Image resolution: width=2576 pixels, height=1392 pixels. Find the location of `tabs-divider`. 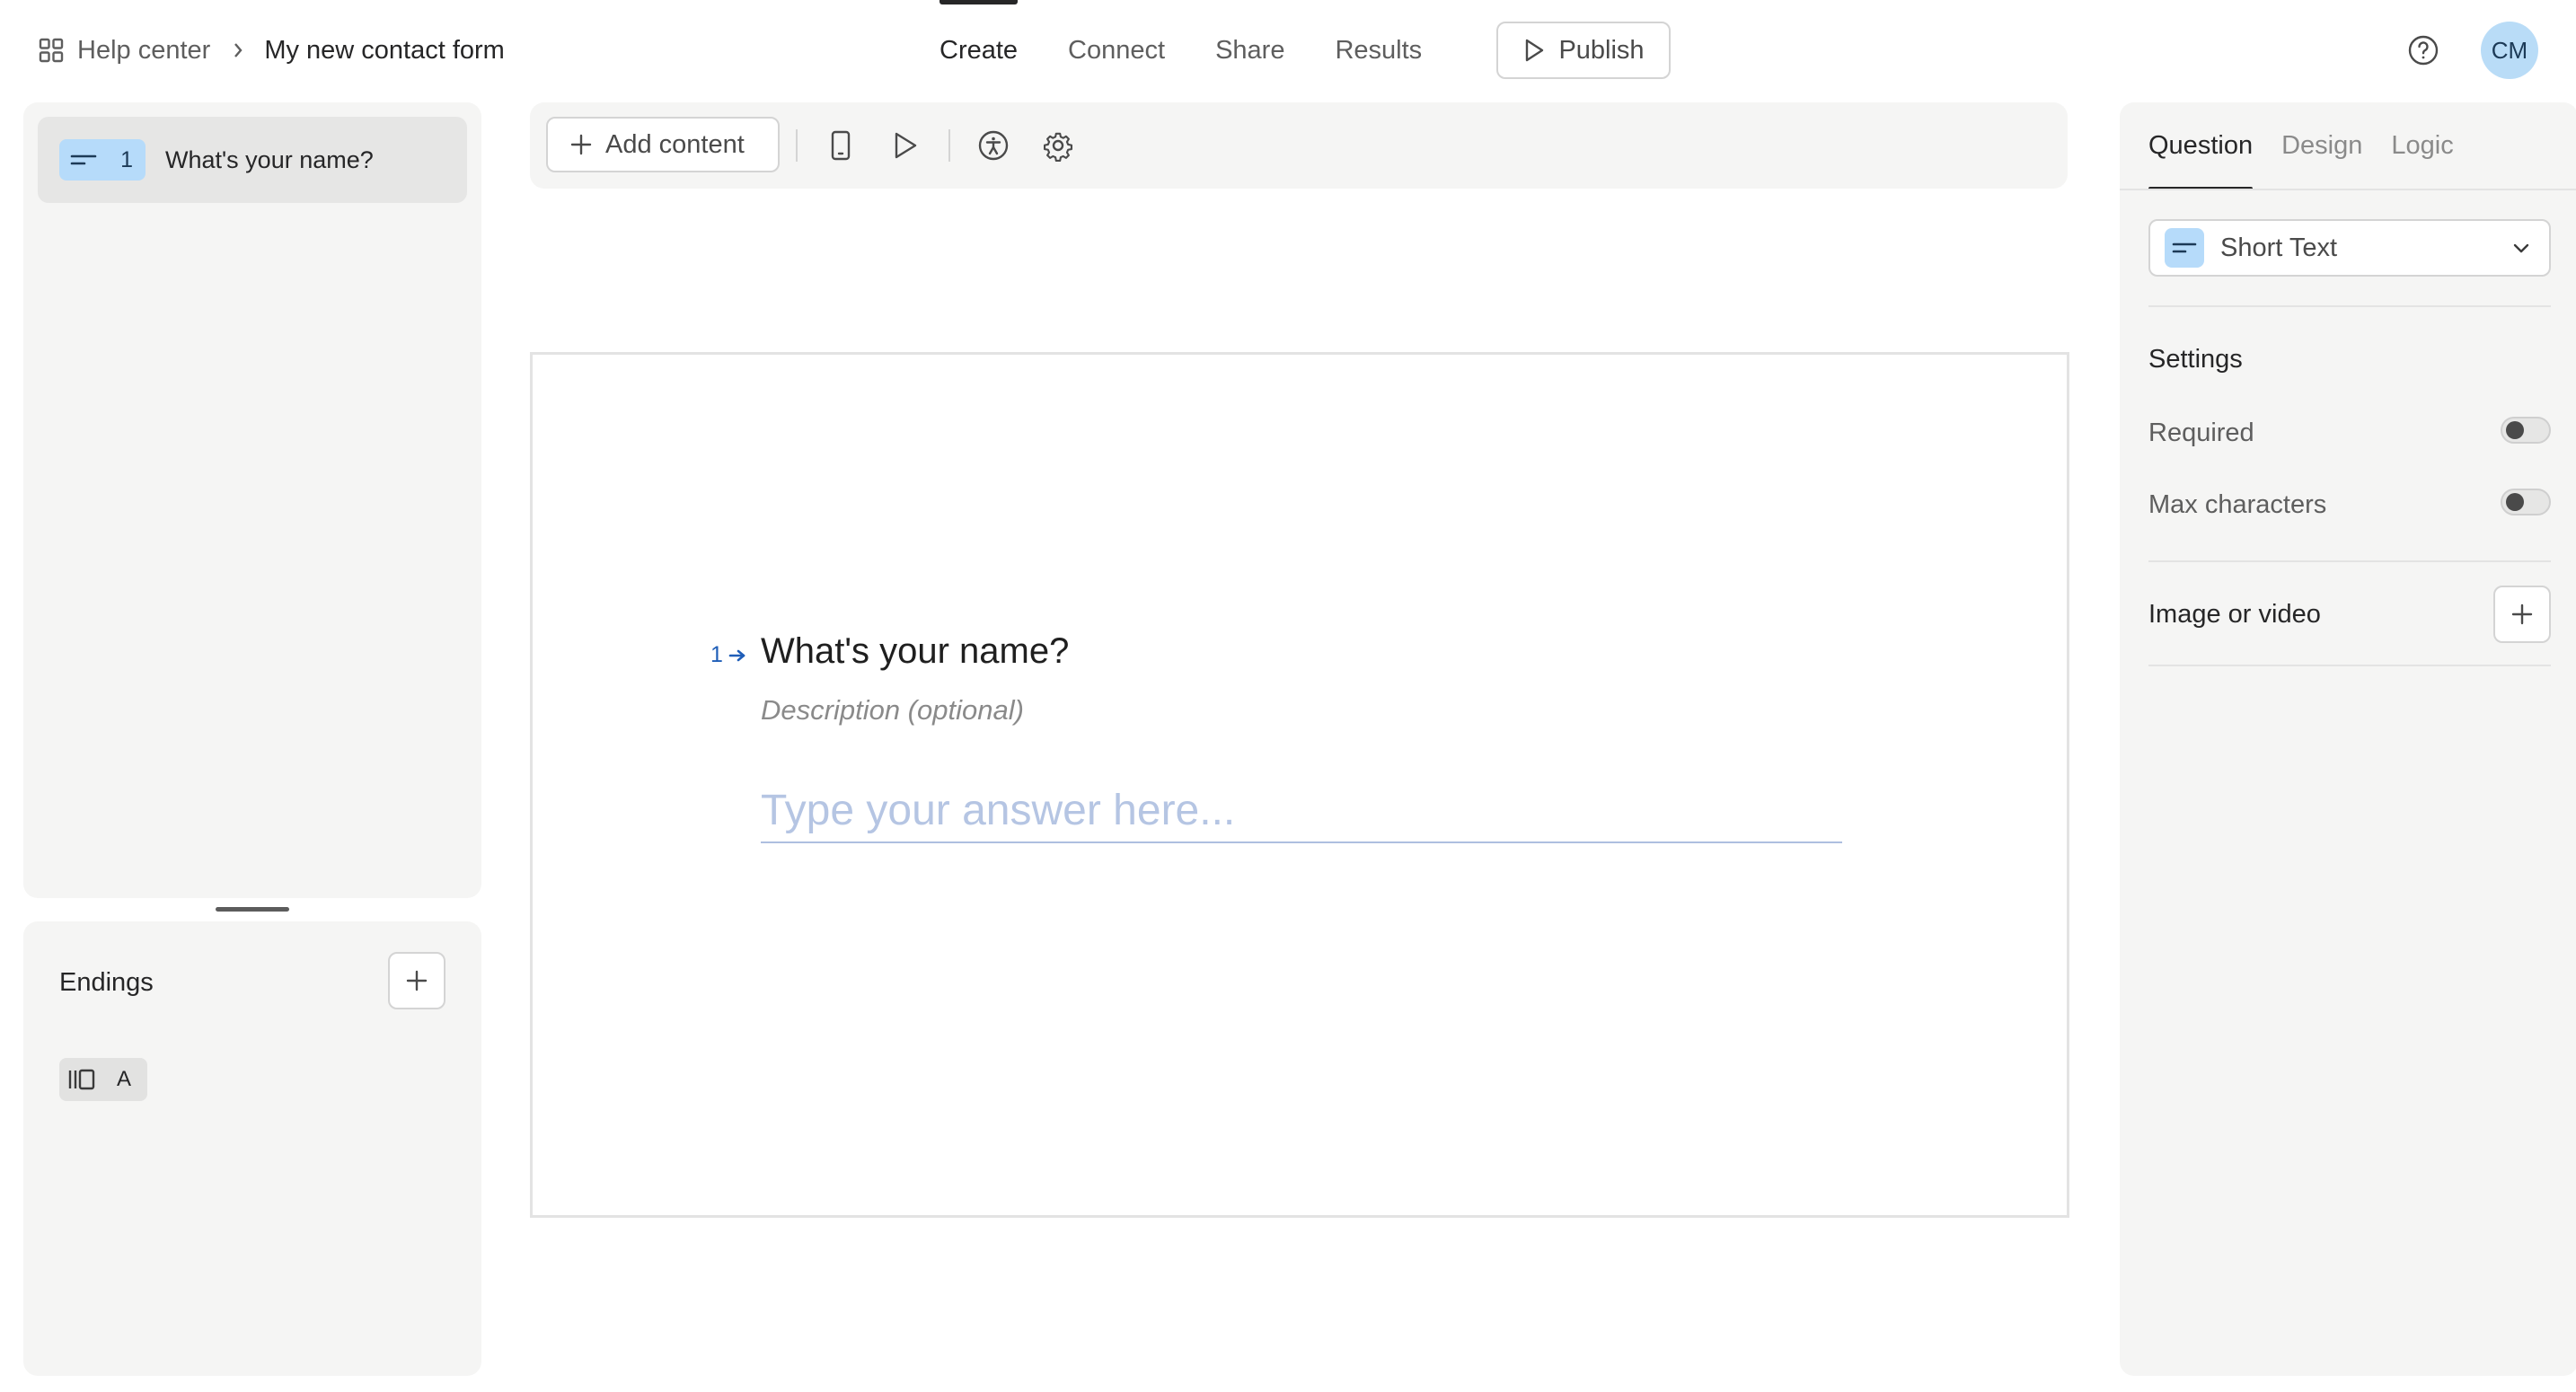

tabs-divider is located at coordinates (2348, 189).